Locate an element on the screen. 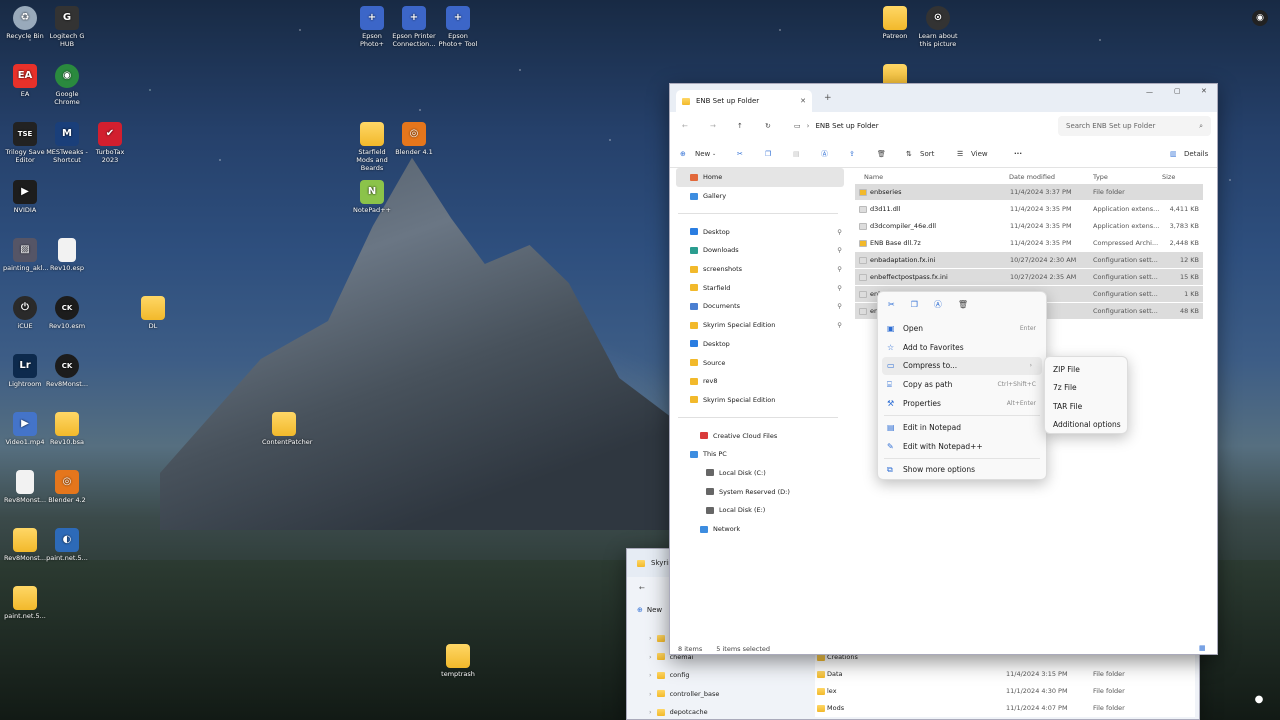 The image size is (1280, 720). desktop-icon: + Epson Photo+ Tool is located at coordinates (458, 27).